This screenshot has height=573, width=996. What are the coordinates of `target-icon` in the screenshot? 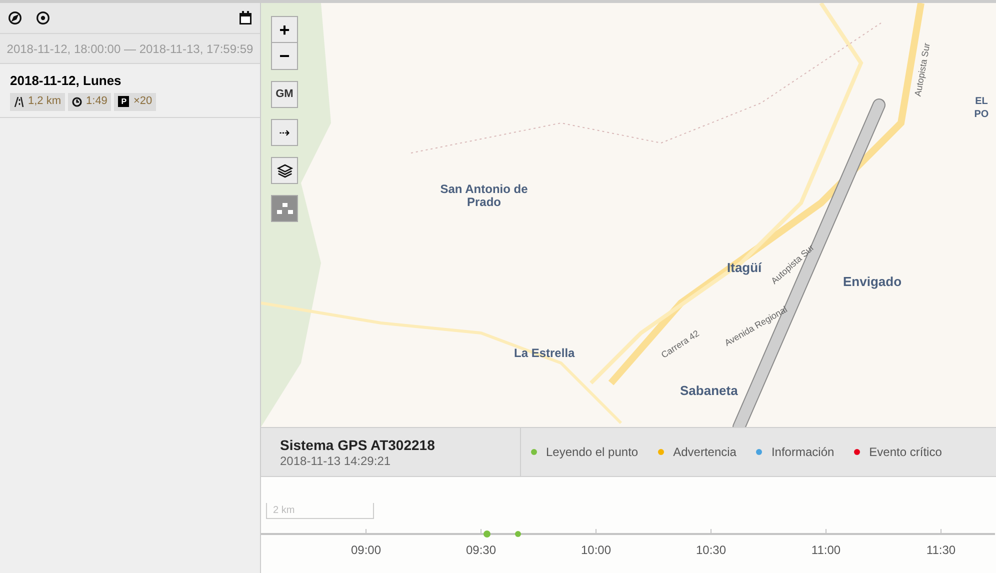 It's located at (43, 18).